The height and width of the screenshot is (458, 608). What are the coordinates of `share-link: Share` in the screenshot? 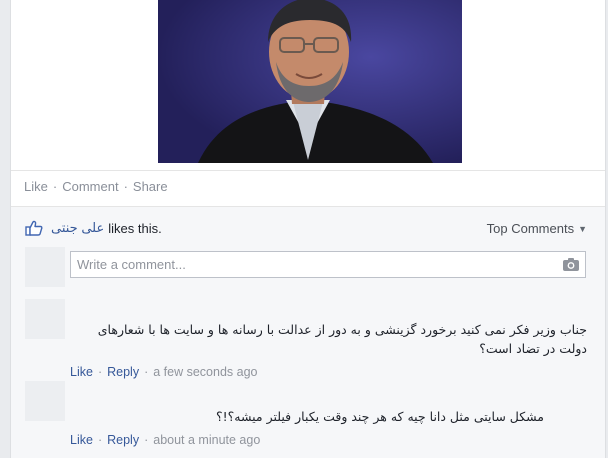 It's located at (150, 186).